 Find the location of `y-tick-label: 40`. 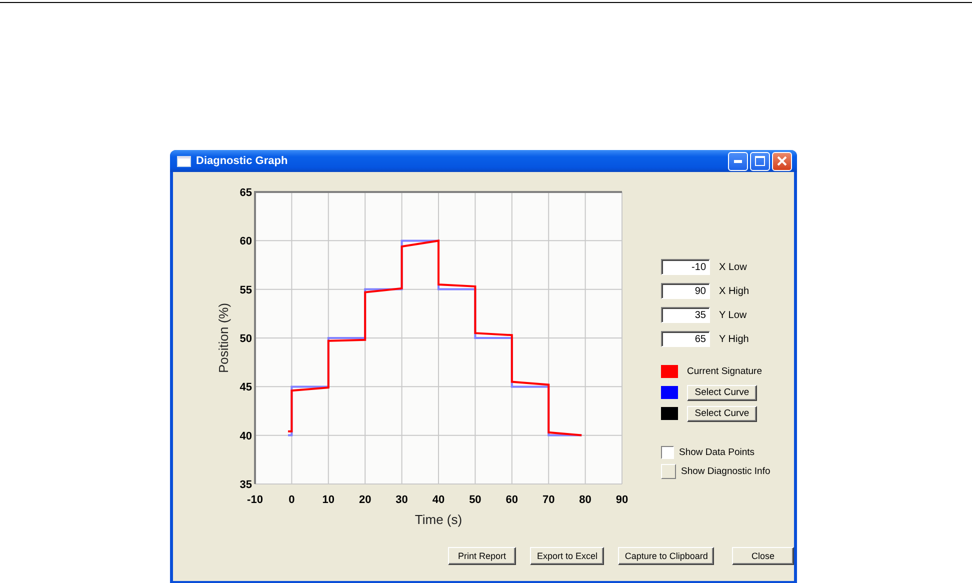

y-tick-label: 40 is located at coordinates (246, 436).